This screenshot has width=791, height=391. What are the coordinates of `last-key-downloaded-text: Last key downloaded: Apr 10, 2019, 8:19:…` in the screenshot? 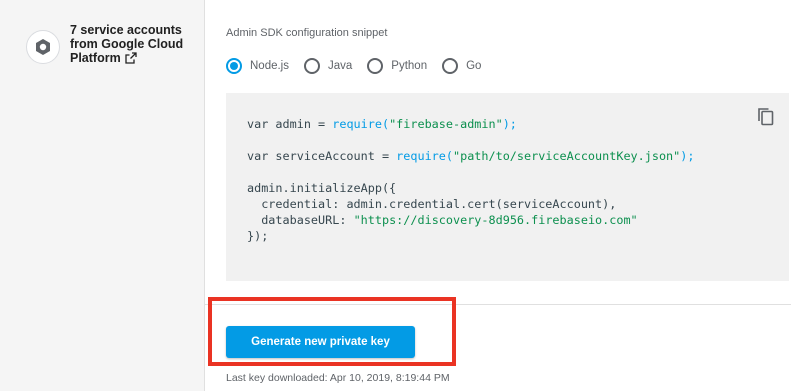 It's located at (338, 378).